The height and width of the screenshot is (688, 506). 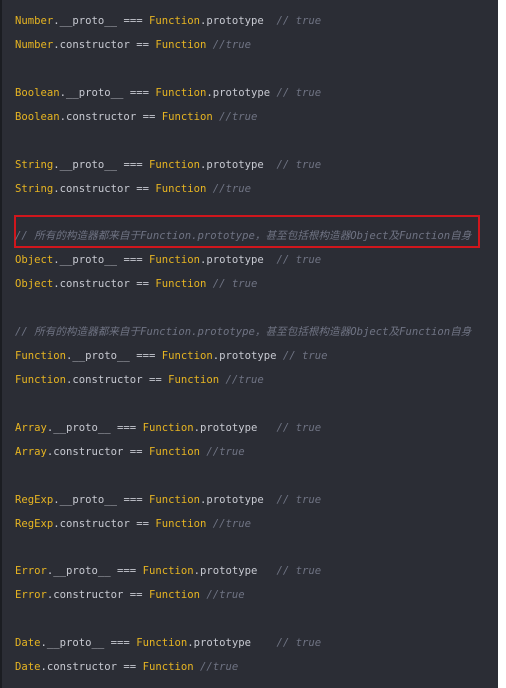 I want to click on error-constructor-line: Error.constructor == Function //true, so click(x=130, y=595).